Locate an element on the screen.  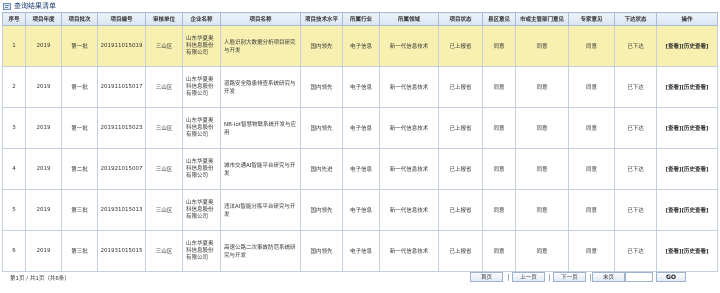
pagination-bar: 第1页 / 共1页（共6条） 首页 上一页 下一页 末页 GO is located at coordinates (360, 278).